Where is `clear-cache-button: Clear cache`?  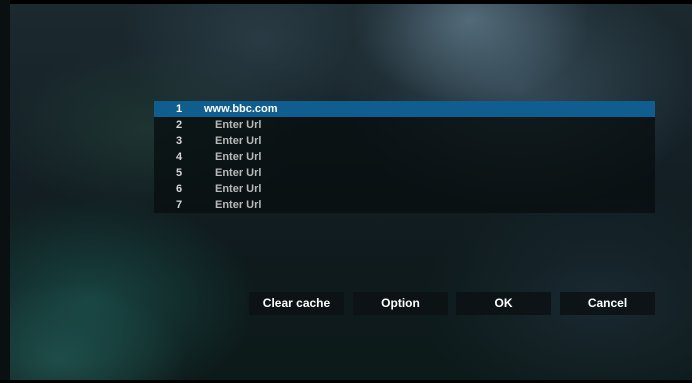 clear-cache-button: Clear cache is located at coordinates (296, 303).